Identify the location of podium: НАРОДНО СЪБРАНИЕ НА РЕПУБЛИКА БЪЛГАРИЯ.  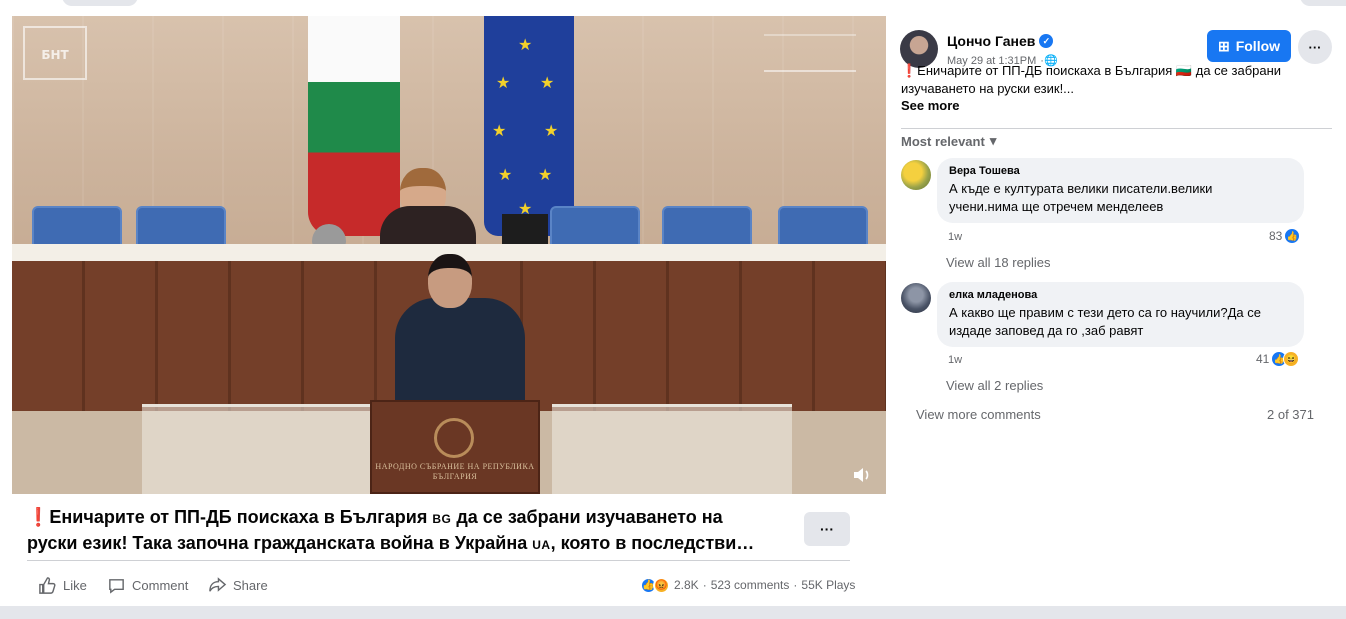
(455, 447).